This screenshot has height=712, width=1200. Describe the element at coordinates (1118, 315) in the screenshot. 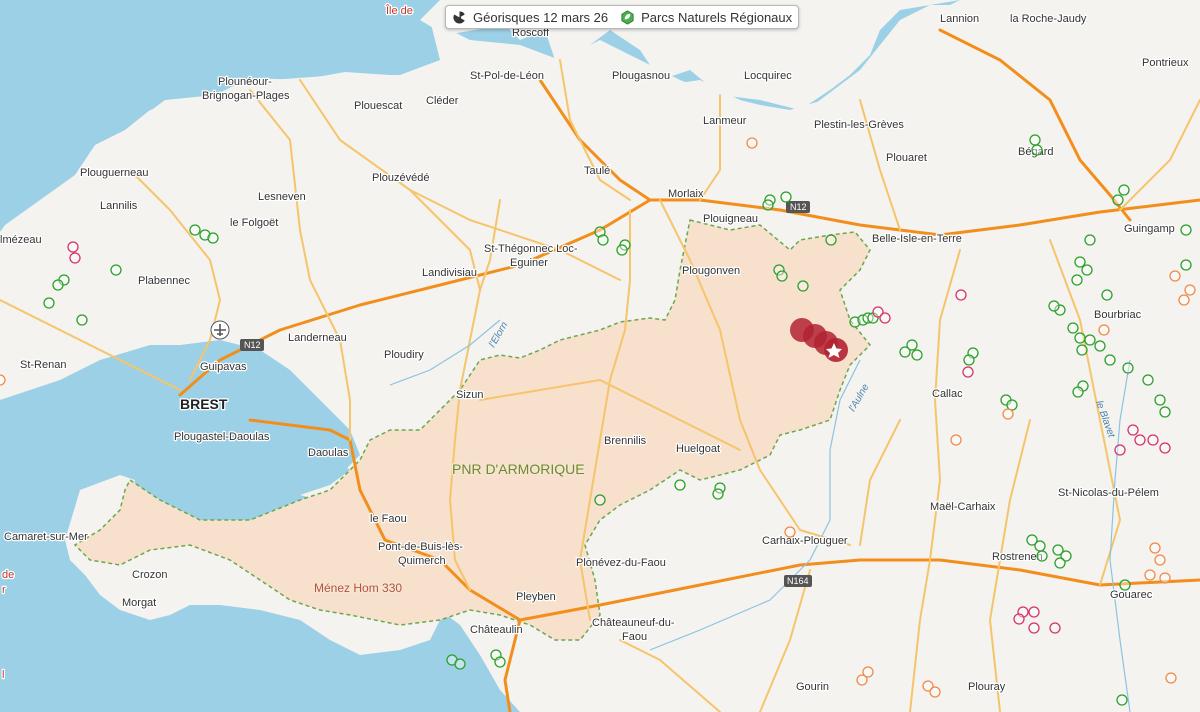

I see `label-bourbriac: Bourbriac` at that location.